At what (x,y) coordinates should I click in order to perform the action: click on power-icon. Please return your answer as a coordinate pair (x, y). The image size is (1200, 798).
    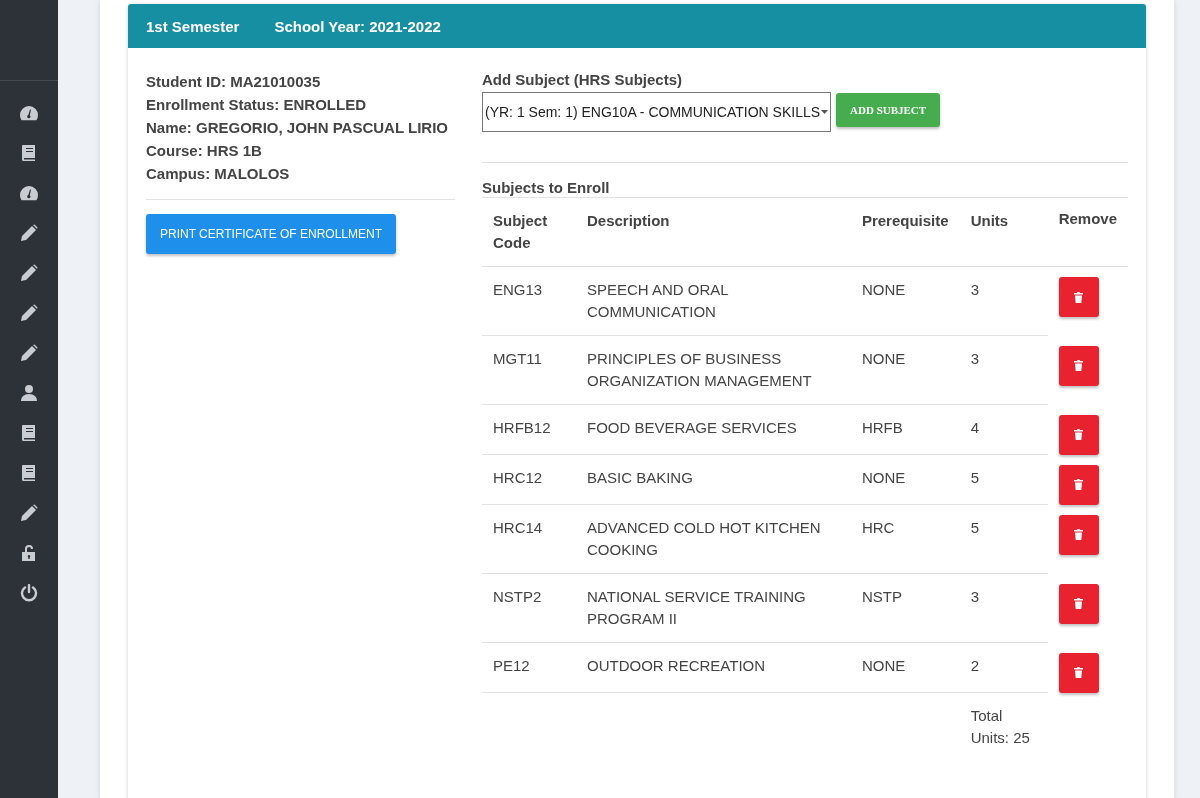
    Looking at the image, I should click on (29, 593).